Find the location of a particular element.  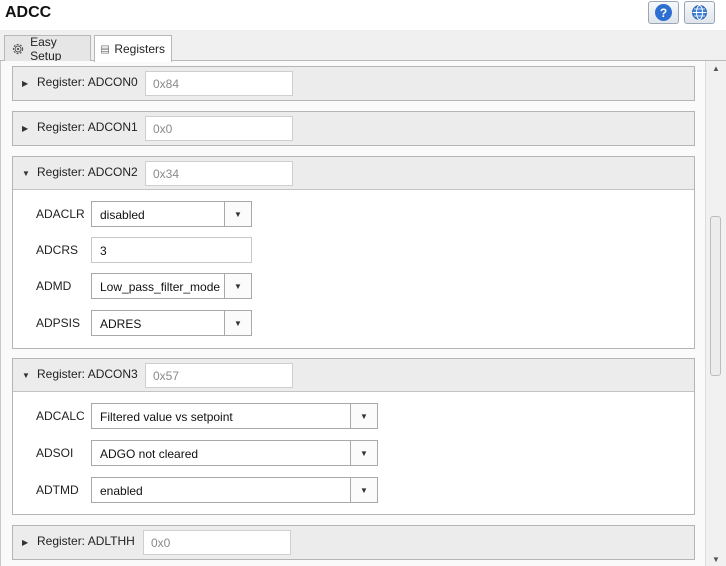

dropdown-value: enabled is located at coordinates (121, 491).